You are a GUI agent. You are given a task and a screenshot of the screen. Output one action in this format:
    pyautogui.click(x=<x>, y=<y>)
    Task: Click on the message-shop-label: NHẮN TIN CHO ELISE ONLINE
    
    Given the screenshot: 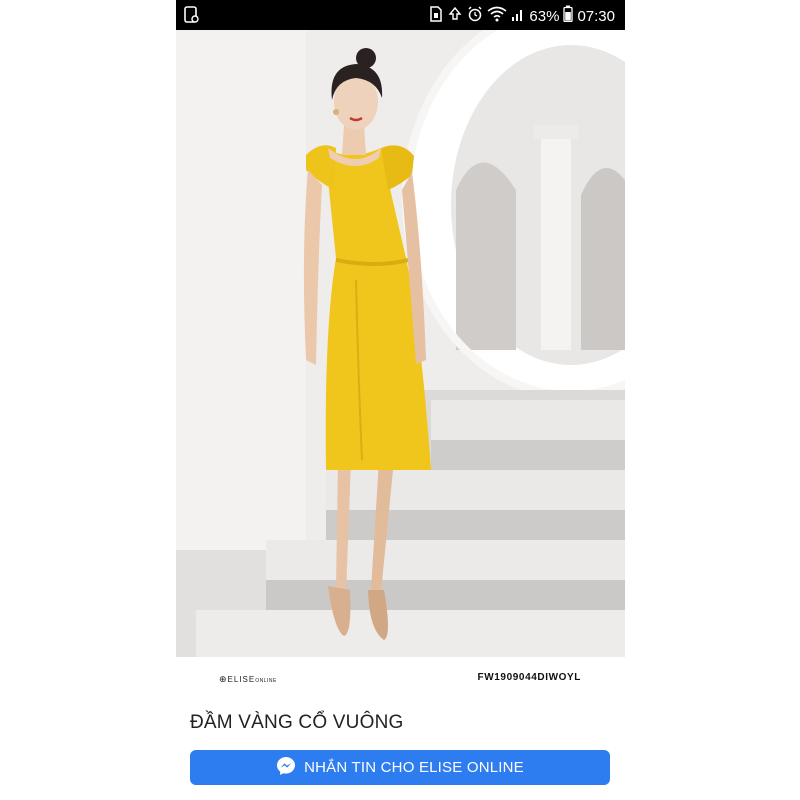 What is the action you would take?
    pyautogui.click(x=414, y=767)
    